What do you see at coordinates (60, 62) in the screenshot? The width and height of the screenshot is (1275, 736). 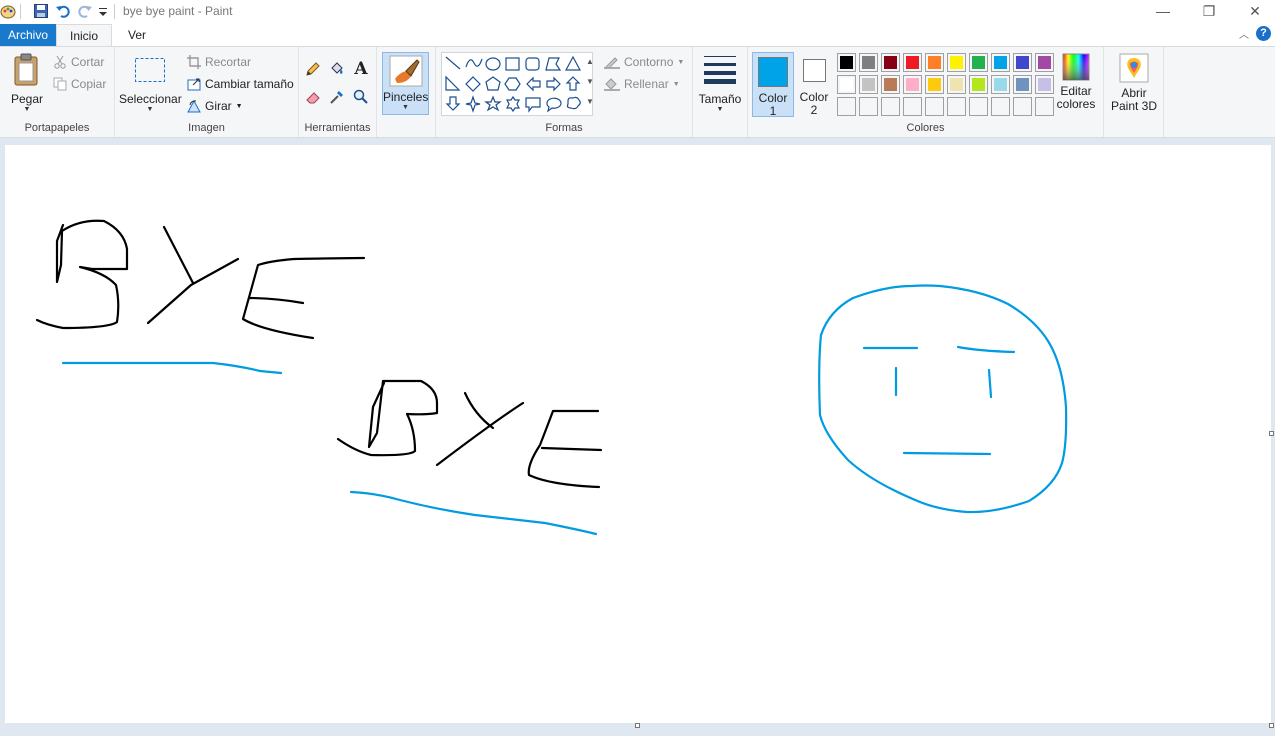 I see `scissors-icon` at bounding box center [60, 62].